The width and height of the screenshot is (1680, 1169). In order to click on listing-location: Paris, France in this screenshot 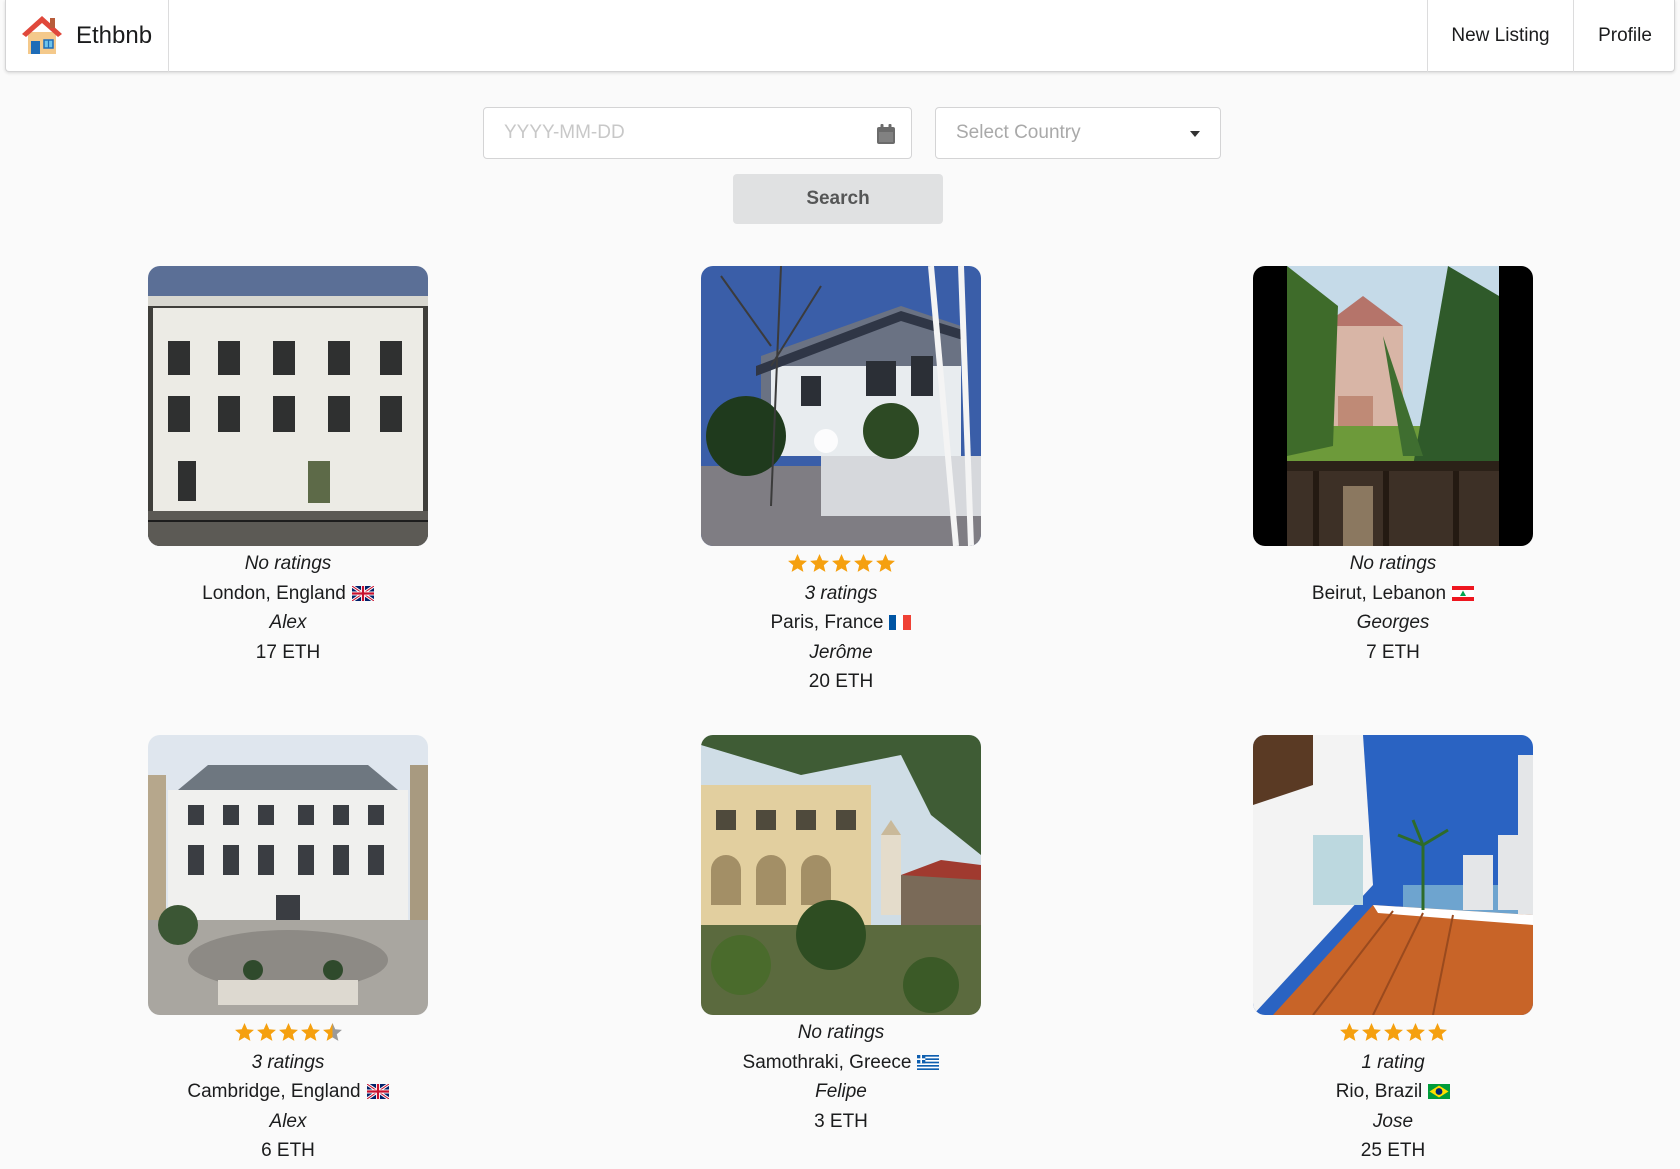, I will do `click(841, 623)`.